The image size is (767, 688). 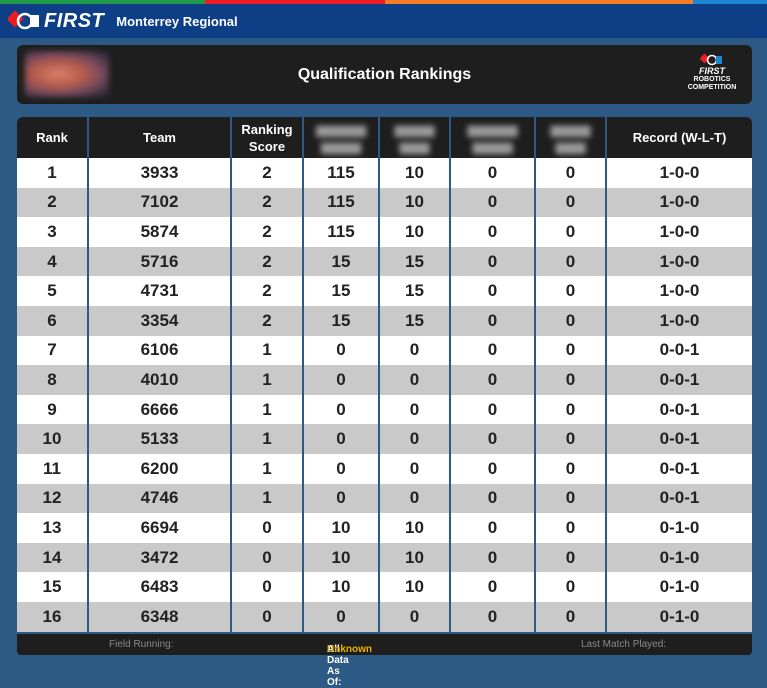 What do you see at coordinates (712, 87) in the screenshot?
I see `frc-logo-line2: COMPETITION` at bounding box center [712, 87].